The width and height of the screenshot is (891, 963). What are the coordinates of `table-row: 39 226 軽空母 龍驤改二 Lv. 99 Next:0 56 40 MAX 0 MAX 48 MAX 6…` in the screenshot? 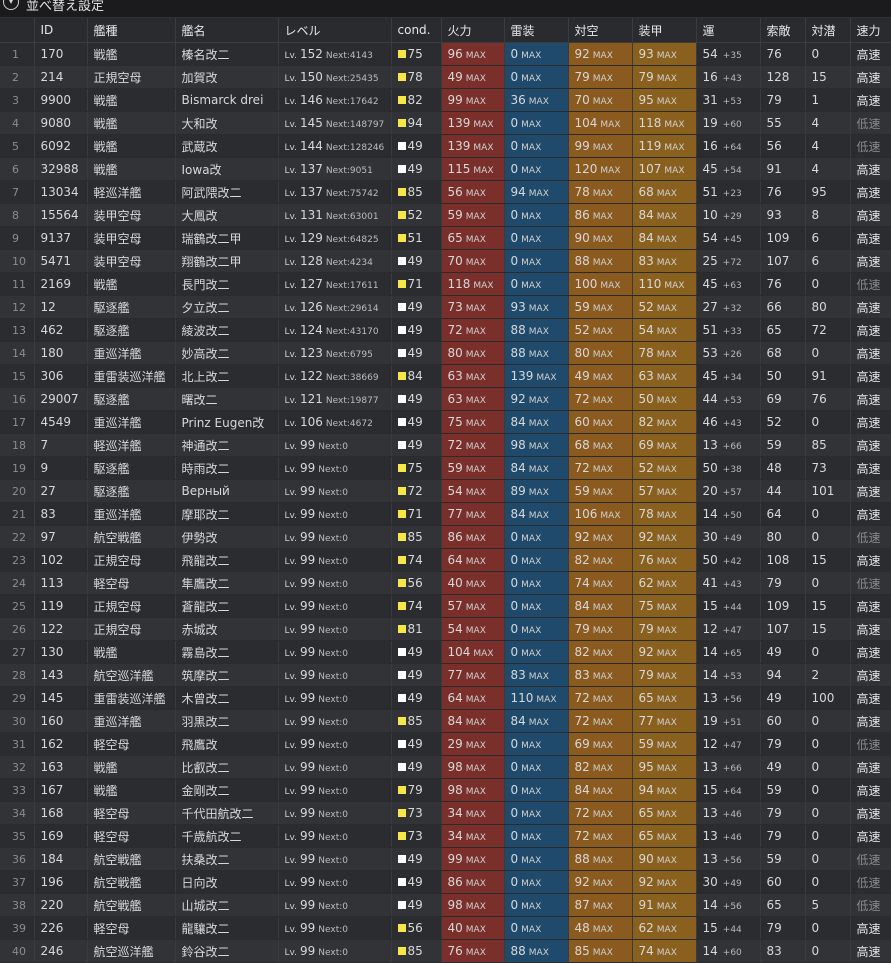 It's located at (445, 928).